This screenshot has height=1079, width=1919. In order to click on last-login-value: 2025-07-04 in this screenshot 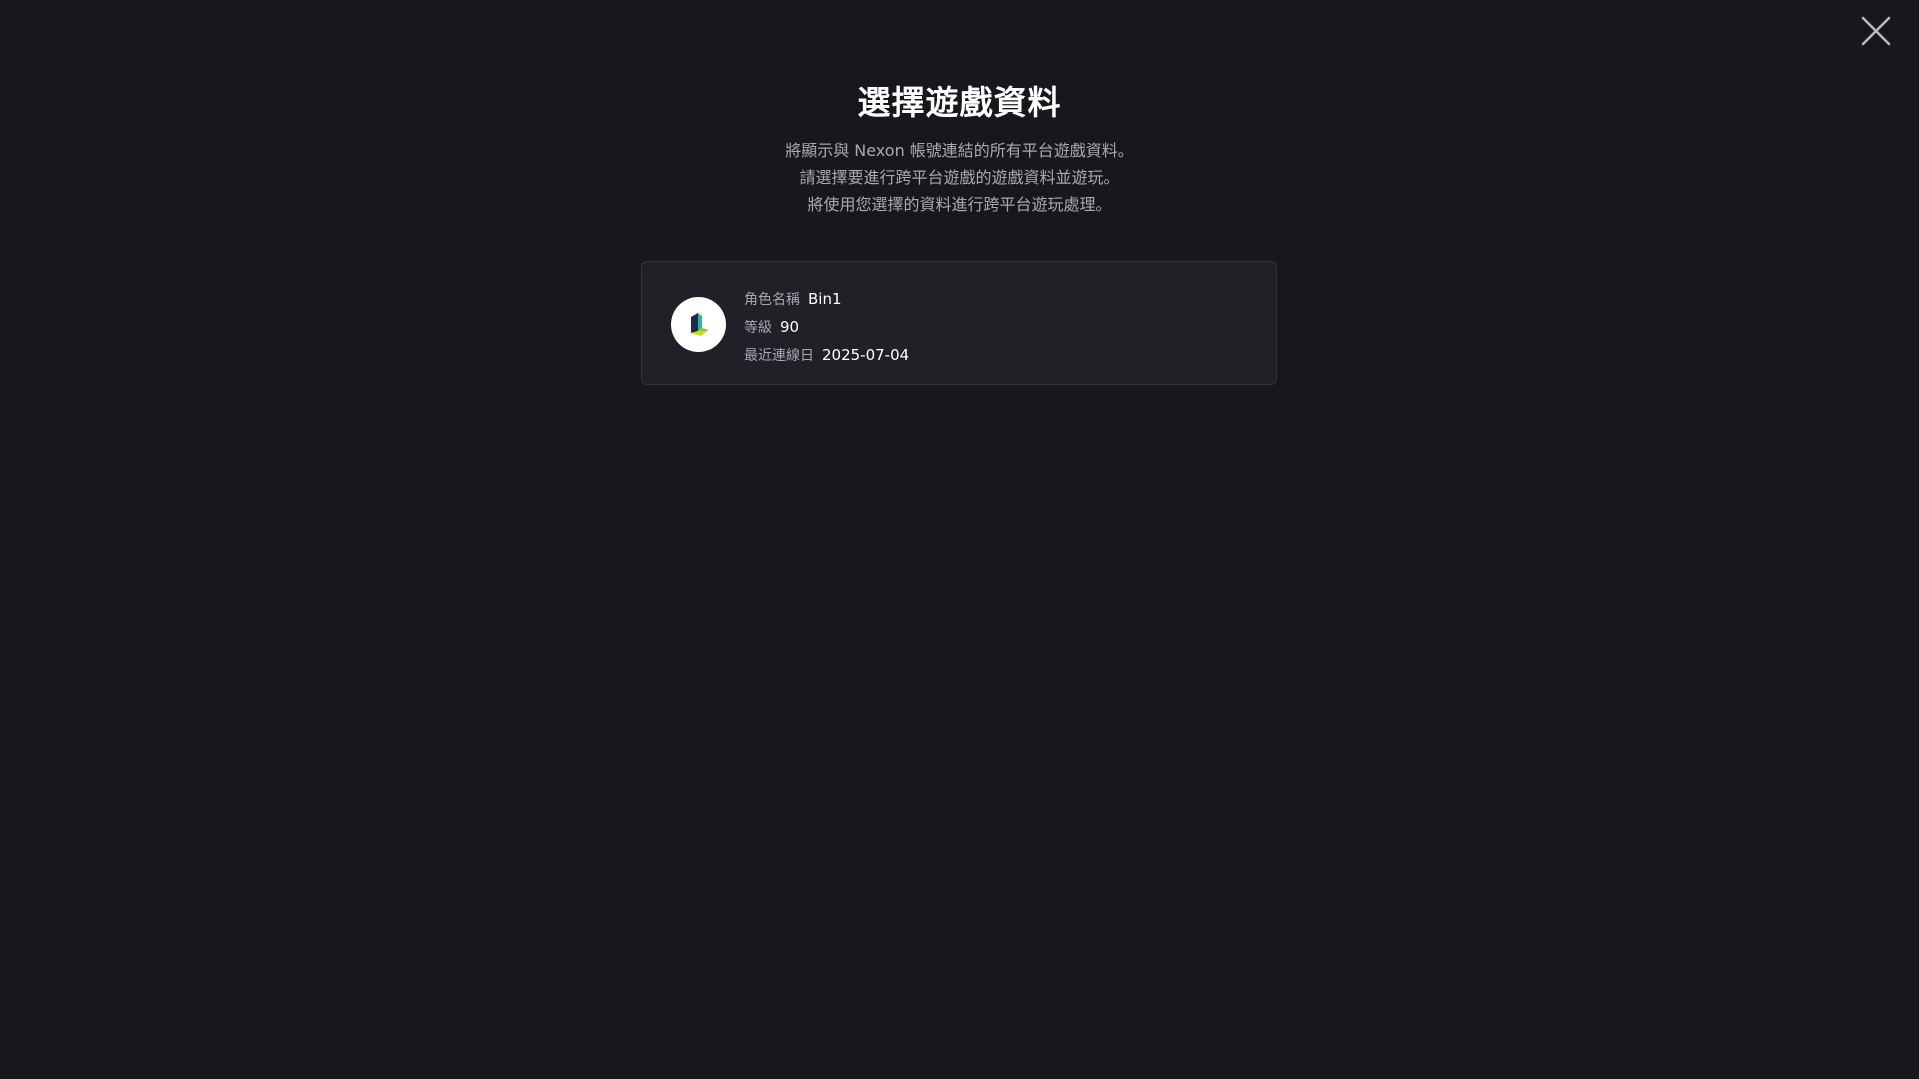, I will do `click(866, 355)`.